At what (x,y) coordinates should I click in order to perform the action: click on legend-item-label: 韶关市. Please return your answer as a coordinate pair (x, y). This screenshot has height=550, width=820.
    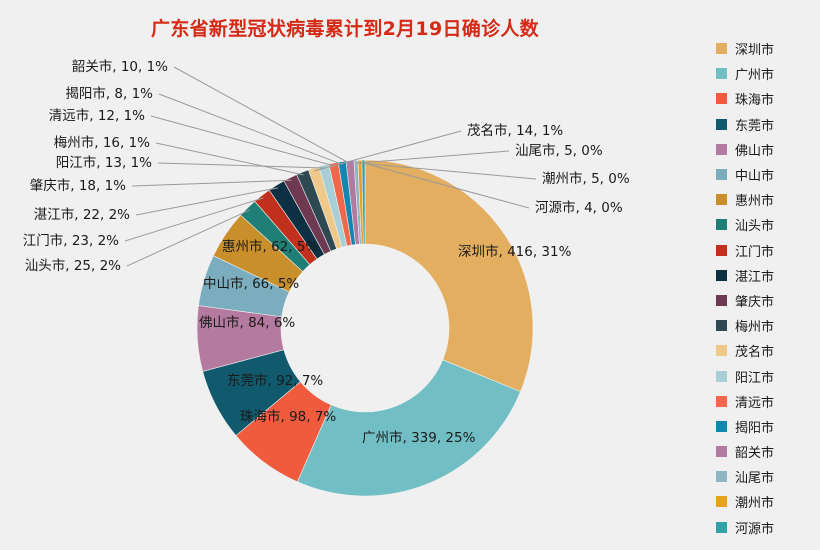
    Looking at the image, I should click on (755, 454).